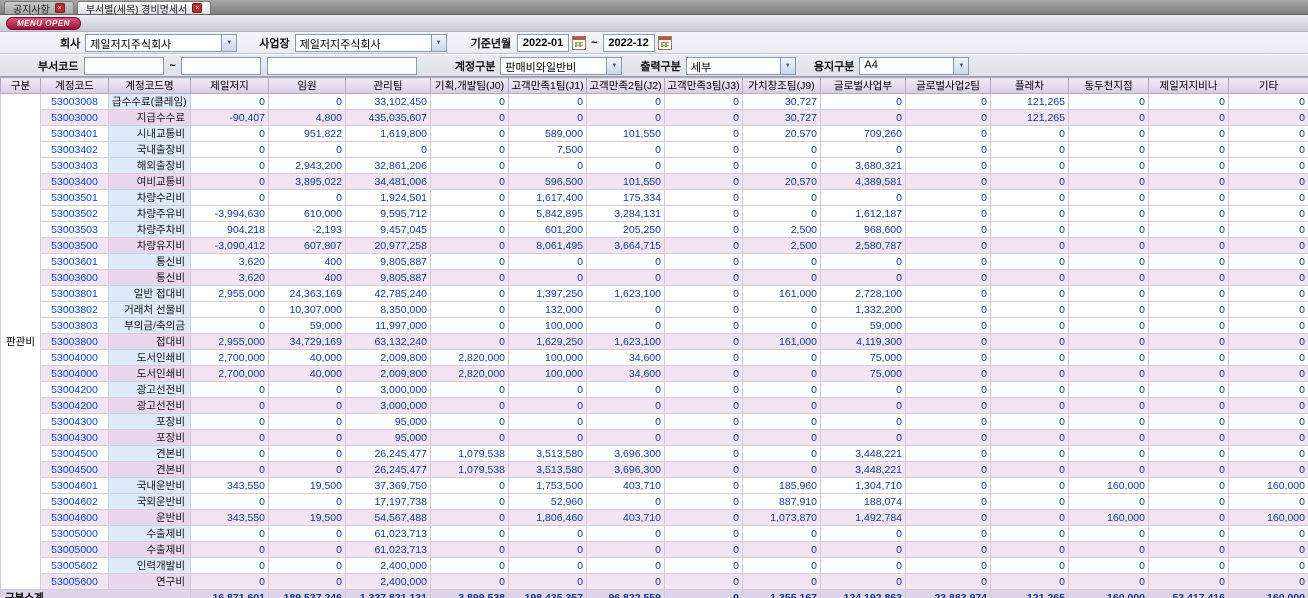 The width and height of the screenshot is (1308, 598). I want to click on amount-cell: 2,728,100, so click(863, 293).